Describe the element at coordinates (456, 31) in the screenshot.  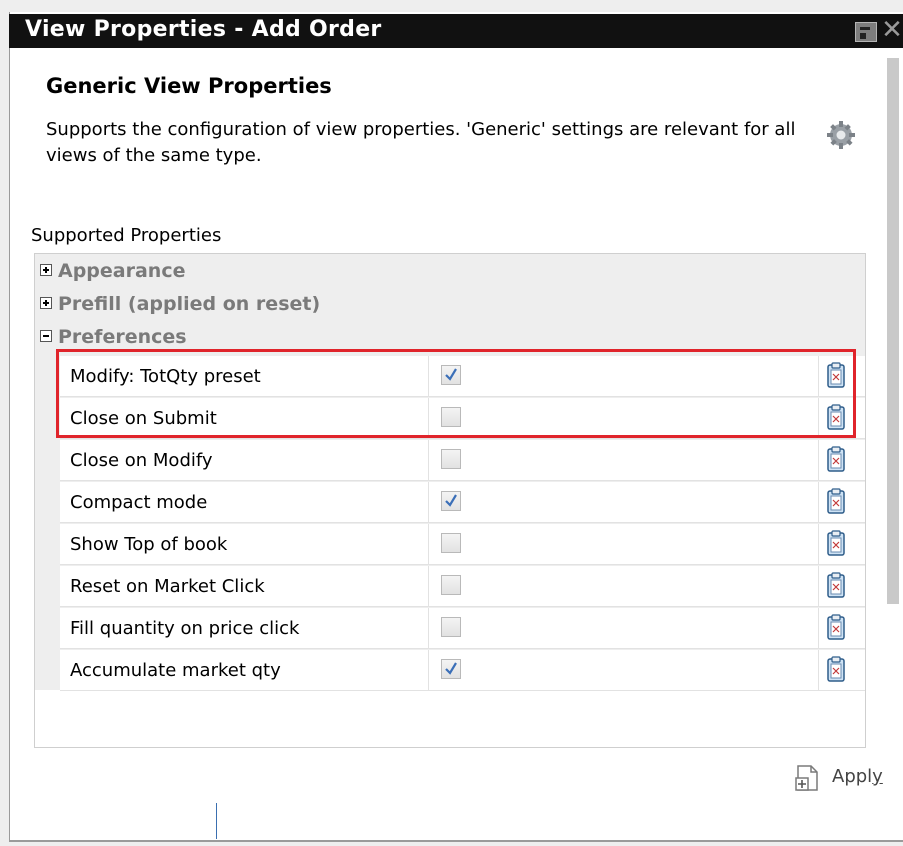
I see `title-bar: View Properties - Add Order ✕` at that location.